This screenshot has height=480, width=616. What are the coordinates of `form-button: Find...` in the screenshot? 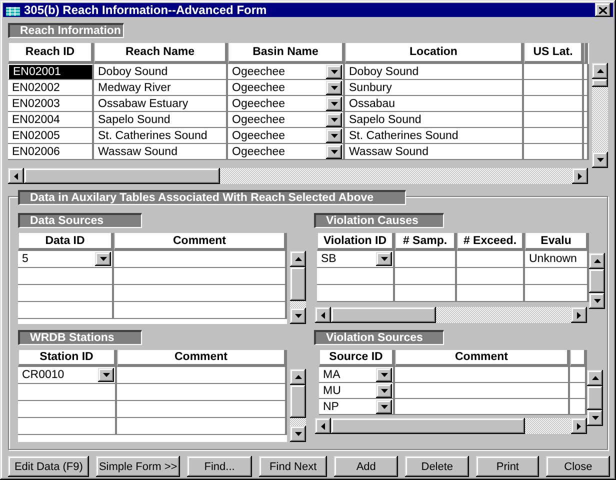 It's located at (219, 466).